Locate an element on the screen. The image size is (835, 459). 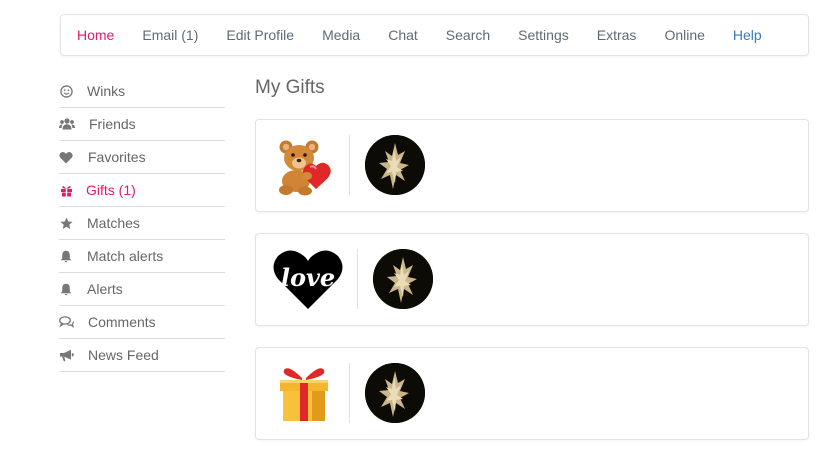
love-heart-icon: love is located at coordinates (308, 280).